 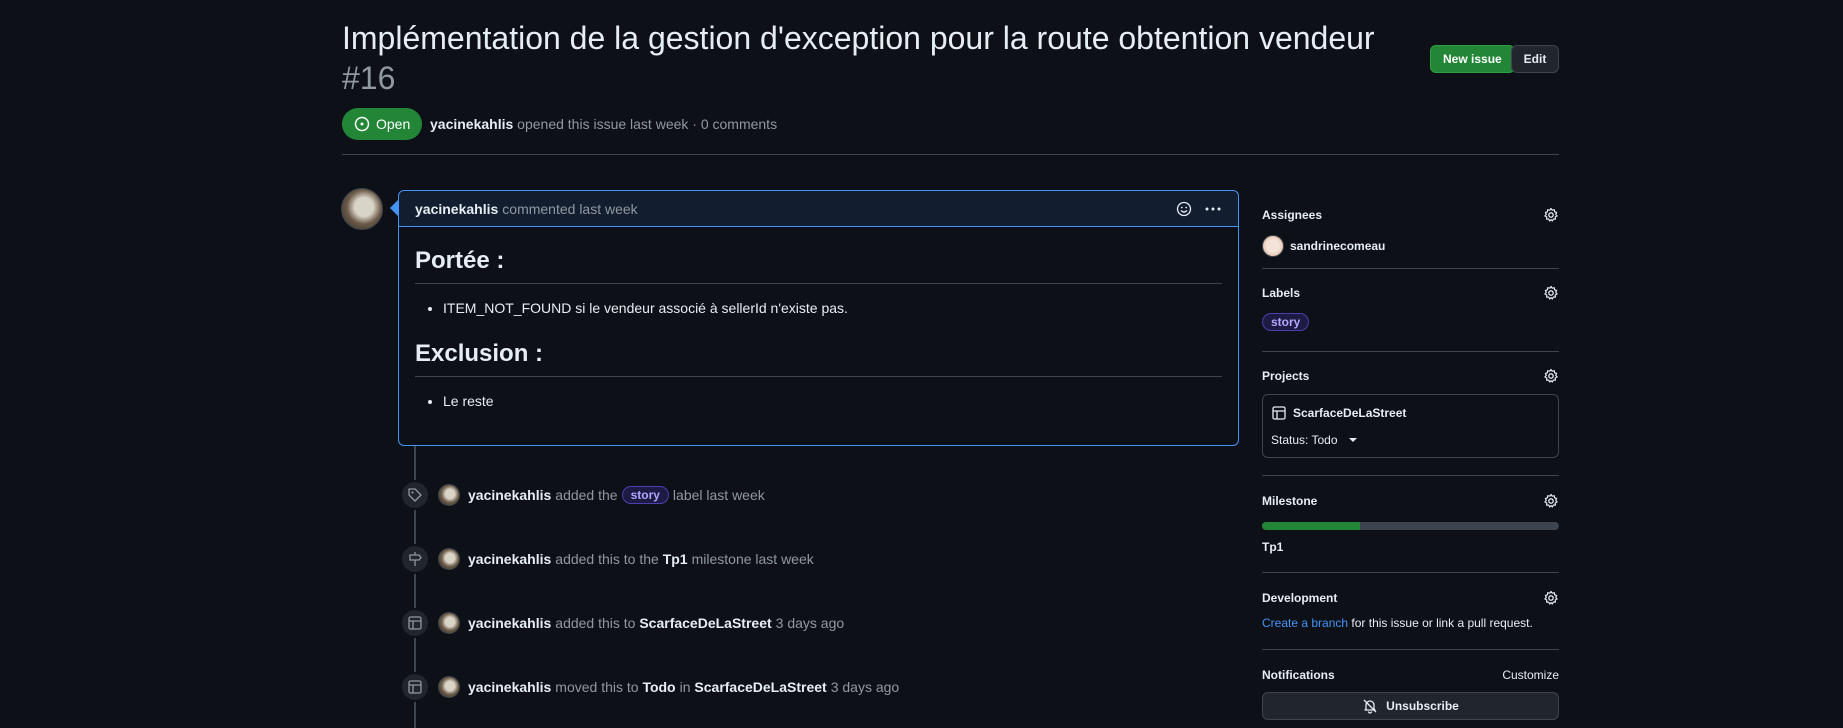 What do you see at coordinates (394, 208) in the screenshot?
I see `comment-caret` at bounding box center [394, 208].